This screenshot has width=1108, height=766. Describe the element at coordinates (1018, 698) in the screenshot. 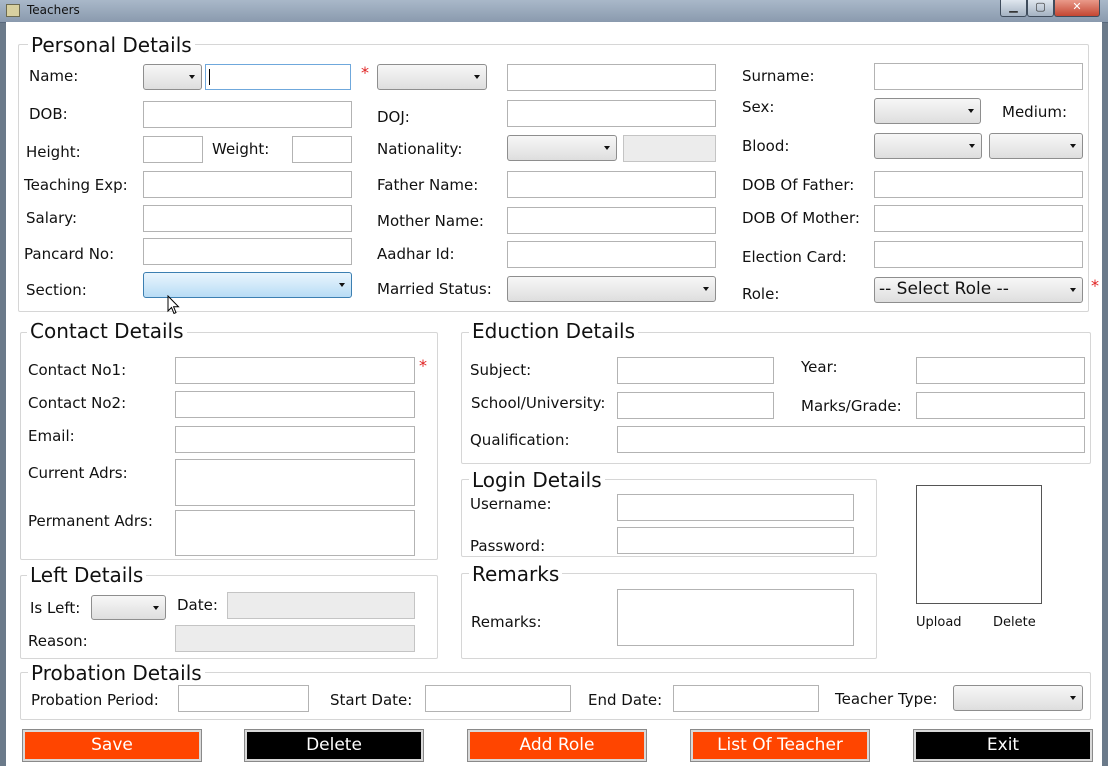

I see `teacher-type-dropdown` at that location.